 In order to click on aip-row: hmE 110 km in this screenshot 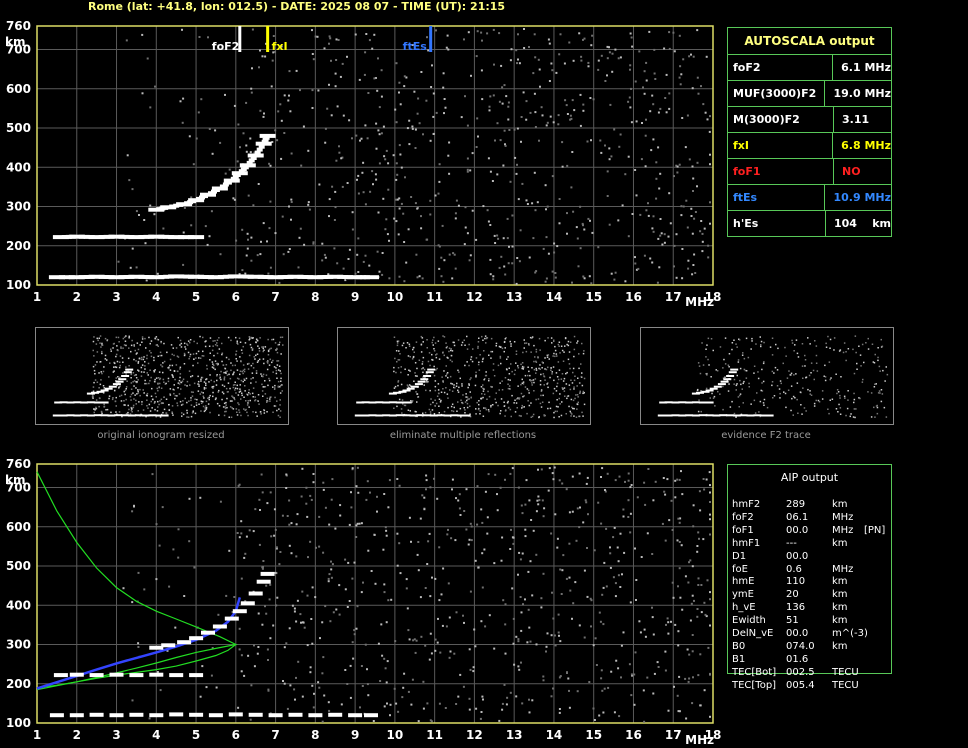, I will do `click(832, 582)`.